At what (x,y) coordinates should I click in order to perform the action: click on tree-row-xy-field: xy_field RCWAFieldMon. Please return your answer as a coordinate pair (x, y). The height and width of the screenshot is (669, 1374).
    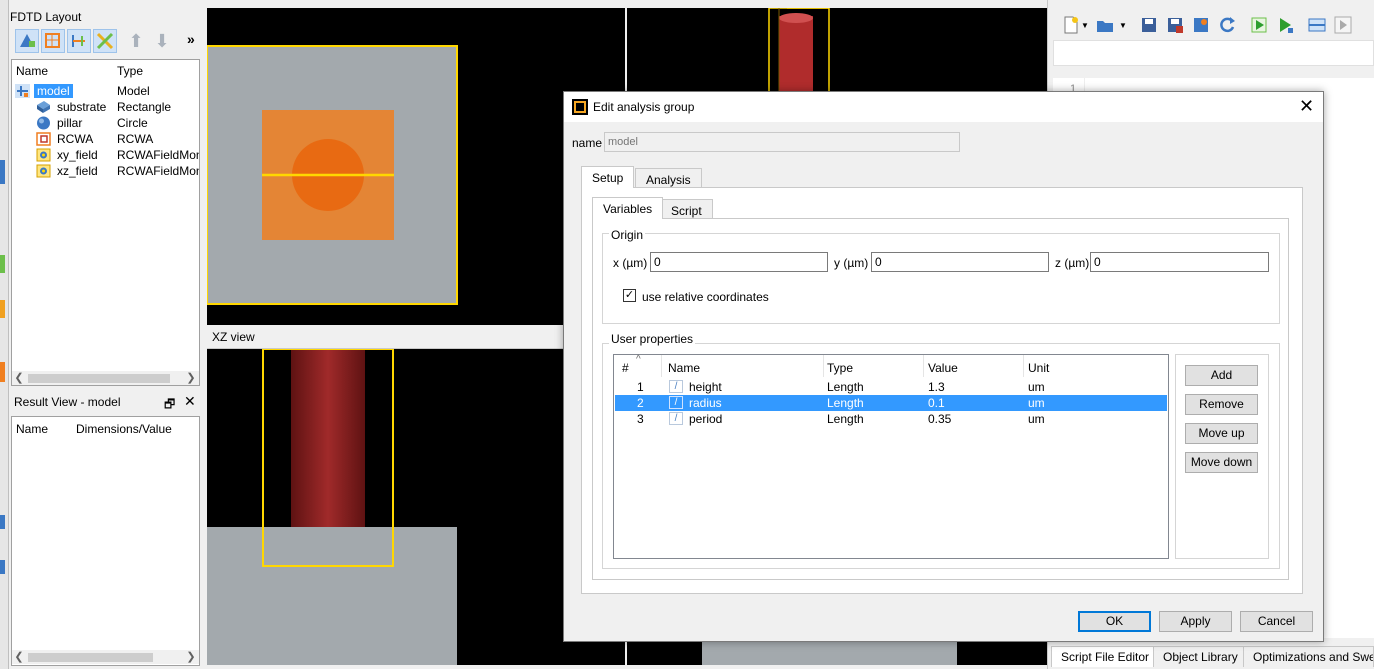
    Looking at the image, I should click on (105, 155).